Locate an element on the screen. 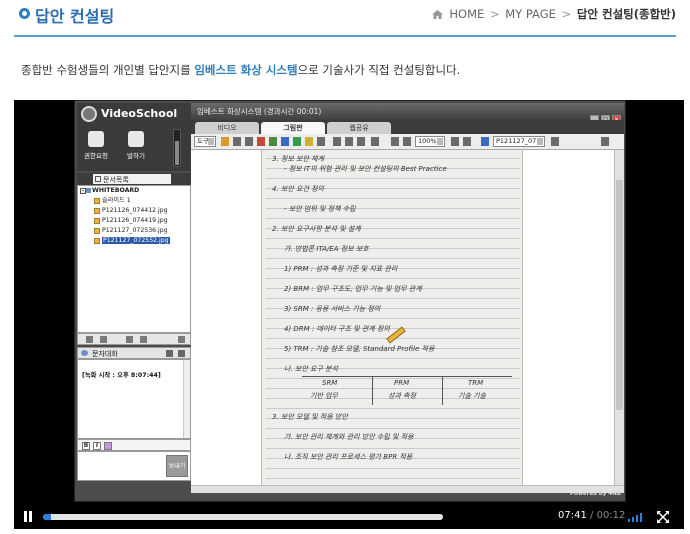 This screenshot has width=690, height=534. page-icon is located at coordinates (375, 141).